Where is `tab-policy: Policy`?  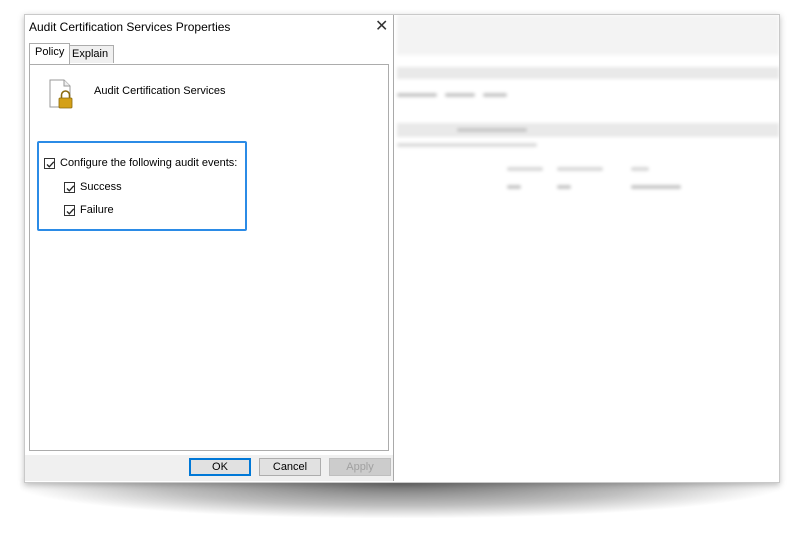
tab-policy: Policy is located at coordinates (50, 53).